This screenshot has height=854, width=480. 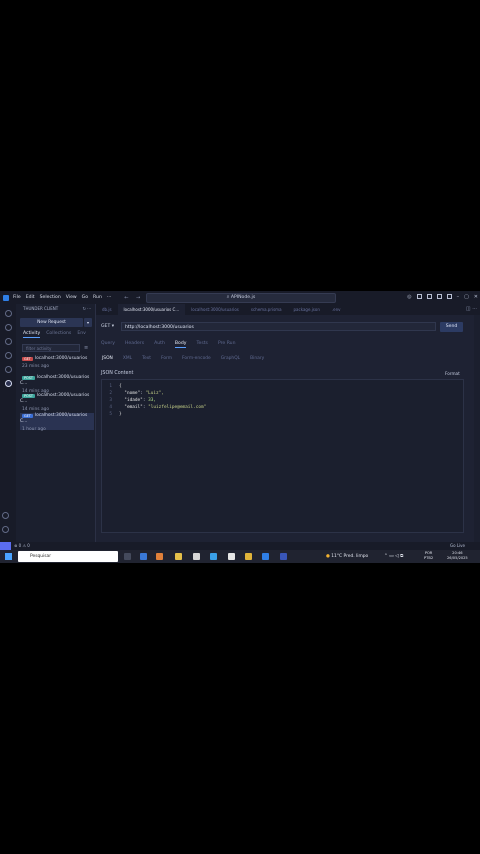 What do you see at coordinates (265, 556) in the screenshot?
I see `vscode-taskbar-icon` at bounding box center [265, 556].